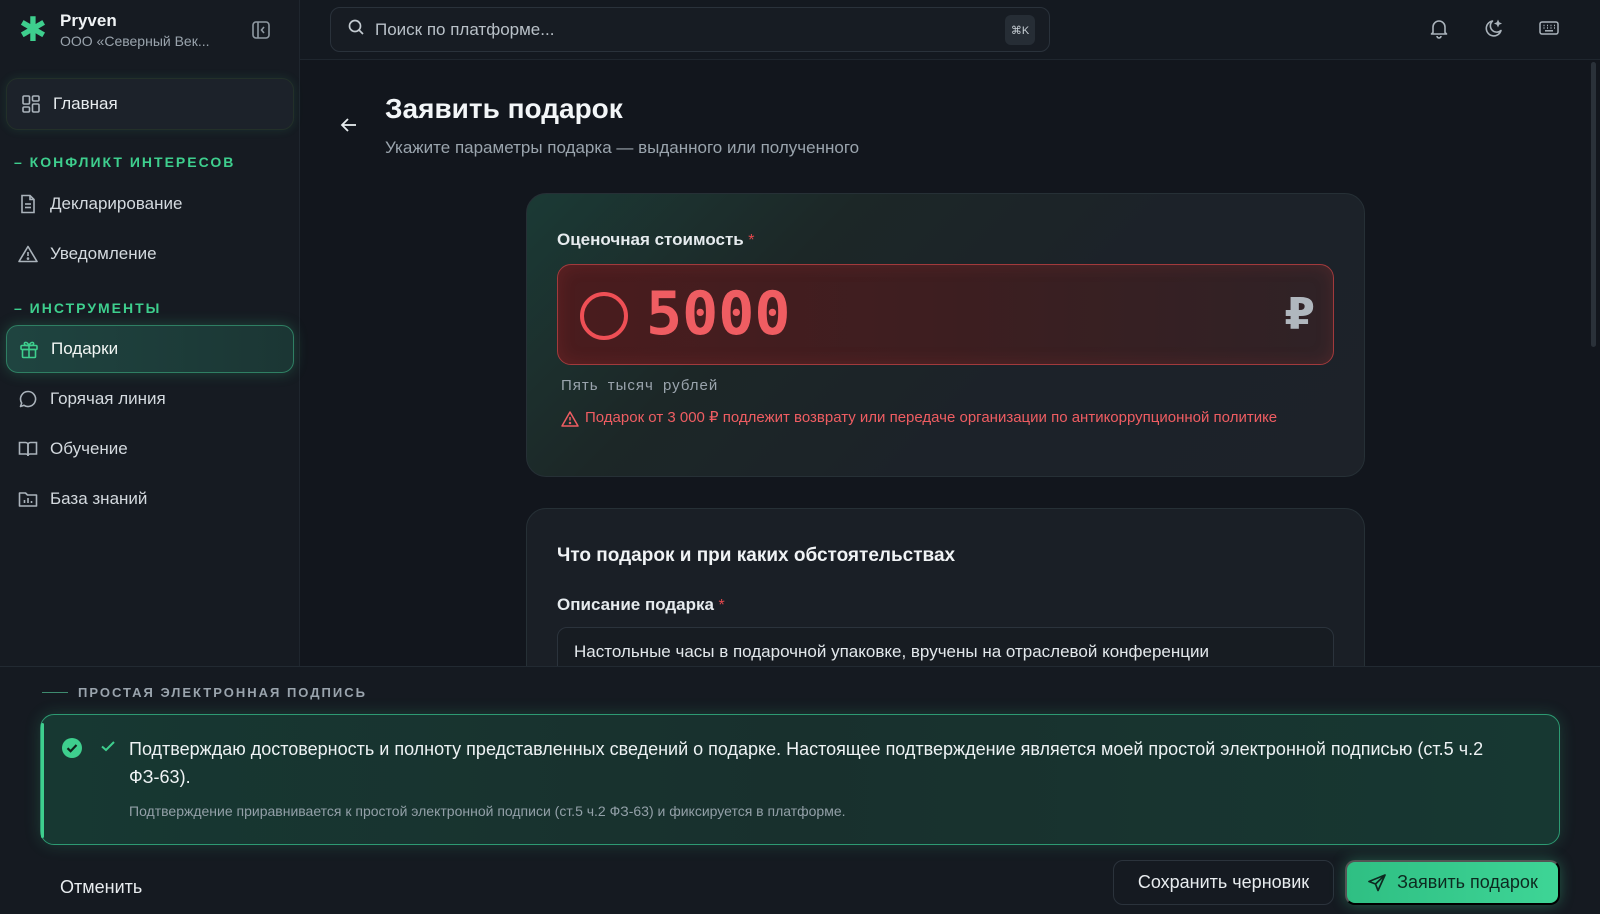  Describe the element at coordinates (88, 20) in the screenshot. I see `brand-name: Pryven` at that location.